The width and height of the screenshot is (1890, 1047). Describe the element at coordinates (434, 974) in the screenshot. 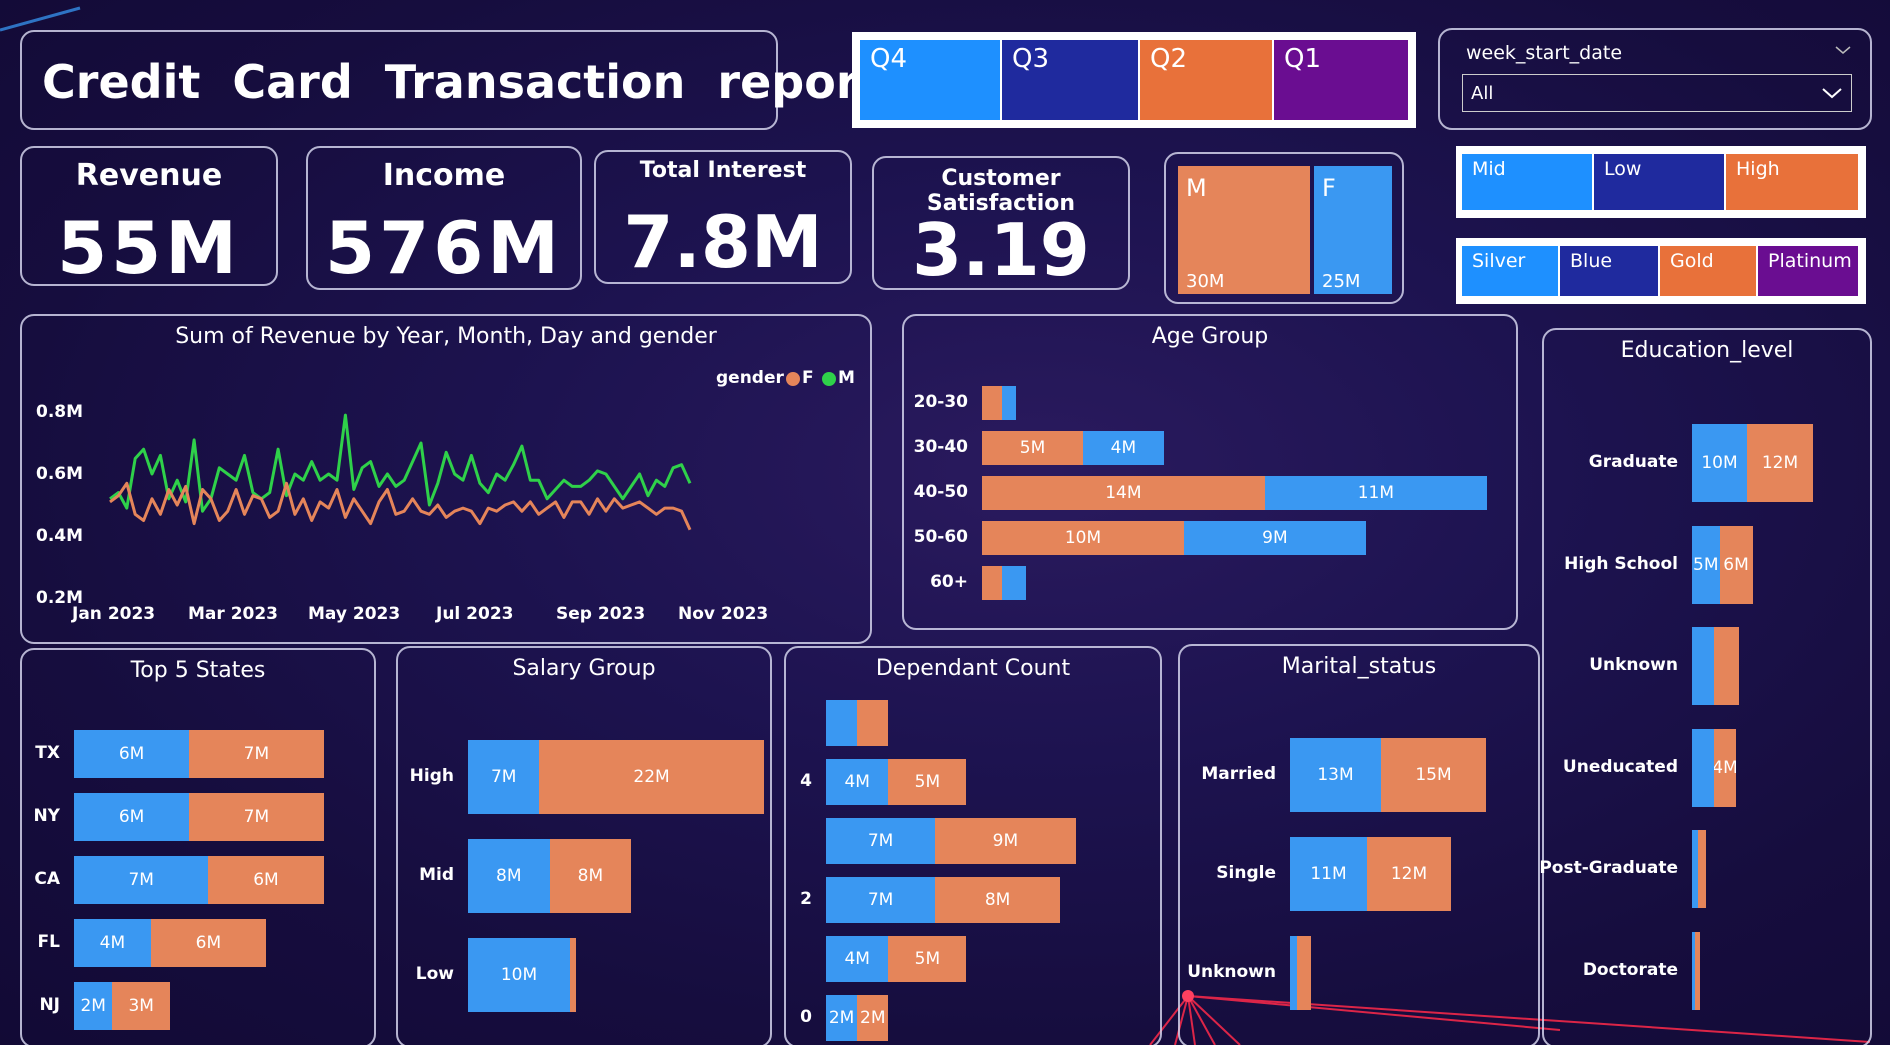

I see `category-label: Low` at that location.